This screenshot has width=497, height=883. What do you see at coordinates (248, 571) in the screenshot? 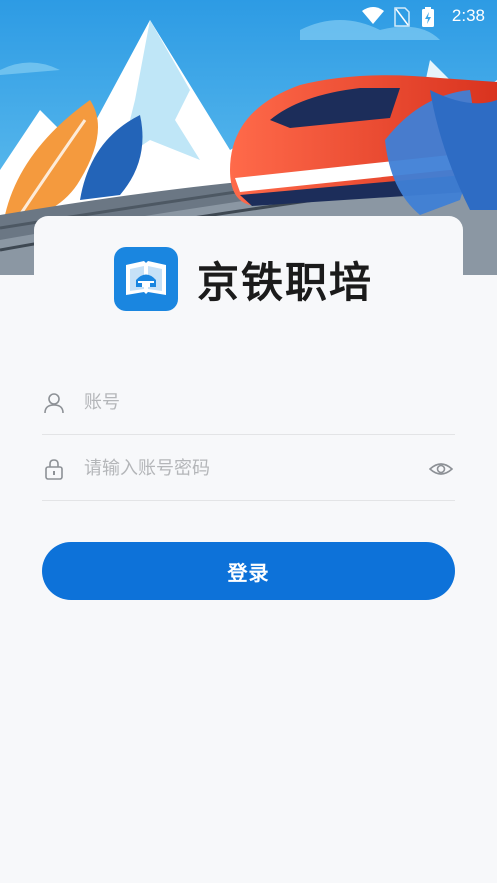
I see `login-button: 登录` at bounding box center [248, 571].